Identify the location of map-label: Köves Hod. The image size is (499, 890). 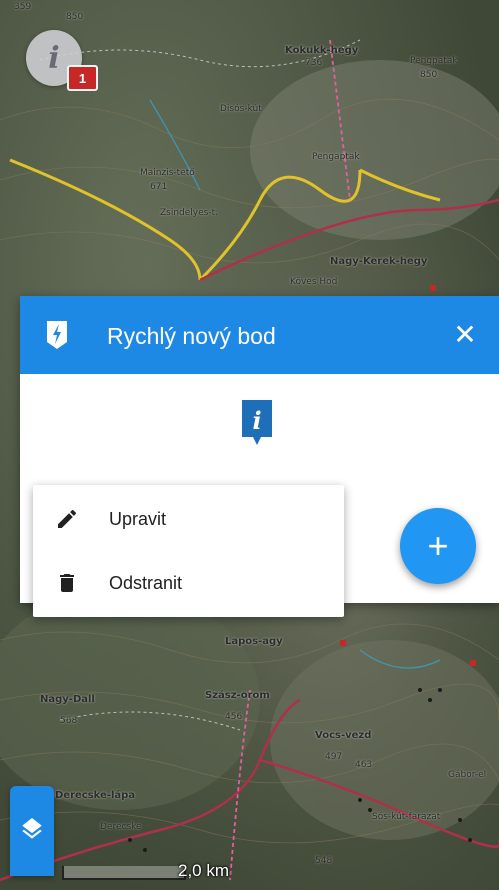
(314, 282).